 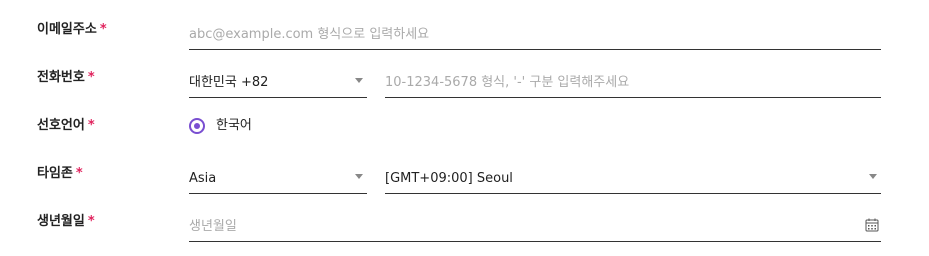 I want to click on email-placeholder: abc@example.com 형식으로 입력하세요, so click(x=309, y=34).